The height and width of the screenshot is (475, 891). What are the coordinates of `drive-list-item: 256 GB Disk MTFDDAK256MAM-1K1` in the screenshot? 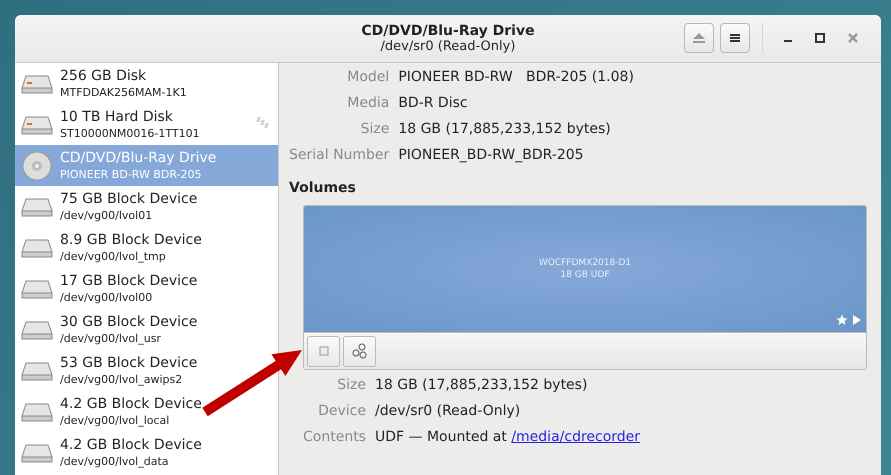 It's located at (146, 83).